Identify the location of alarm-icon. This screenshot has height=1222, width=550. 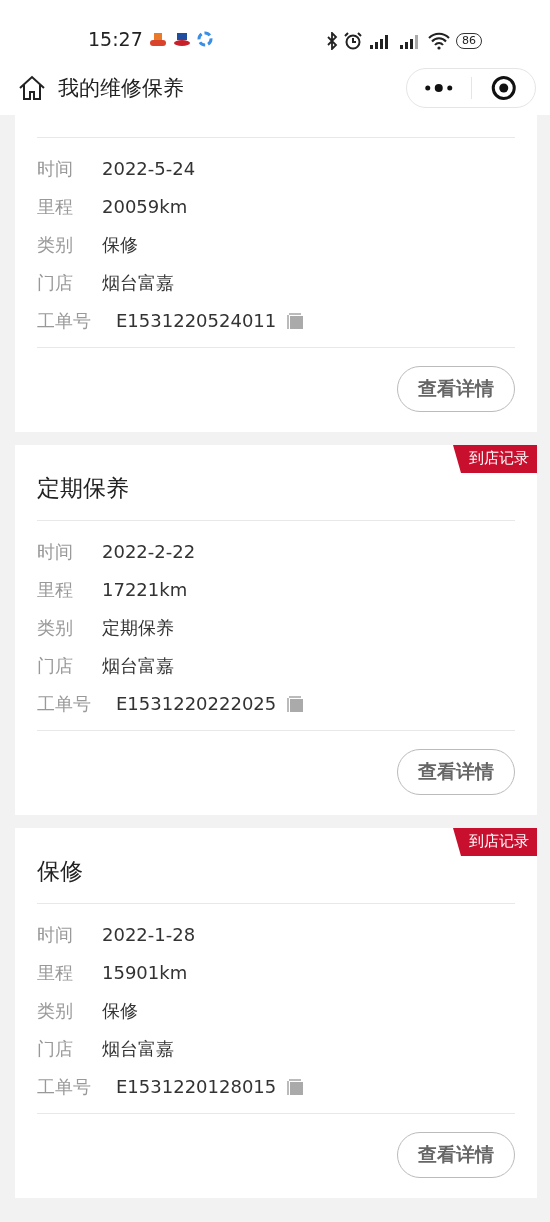
(353, 41).